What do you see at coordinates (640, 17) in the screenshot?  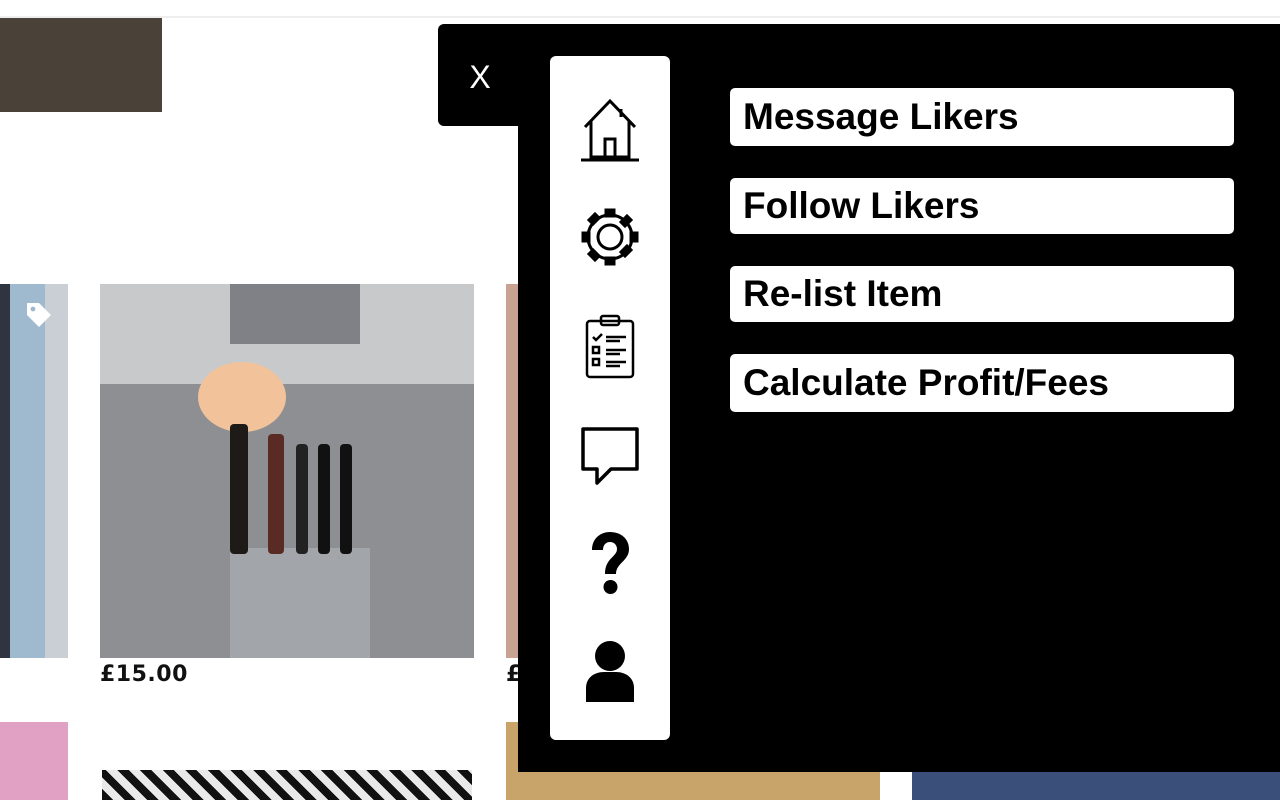 I see `header-divider` at bounding box center [640, 17].